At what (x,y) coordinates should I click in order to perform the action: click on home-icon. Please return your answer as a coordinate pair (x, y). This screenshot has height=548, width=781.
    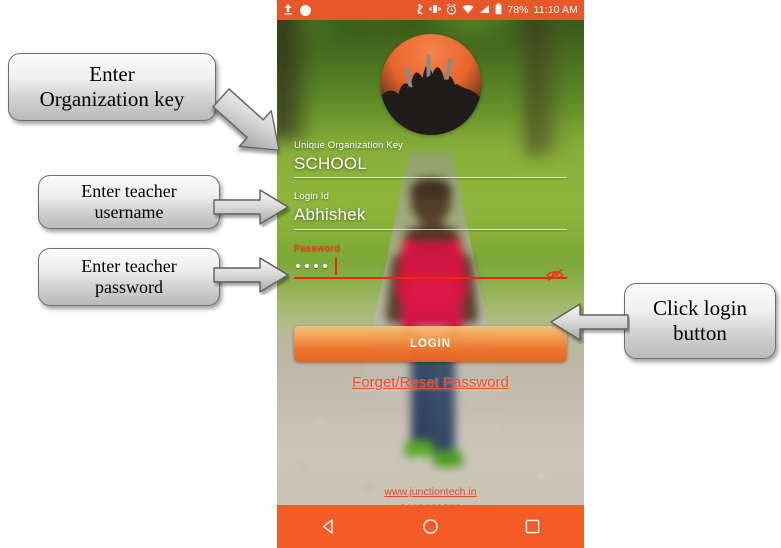
    Looking at the image, I should click on (430, 526).